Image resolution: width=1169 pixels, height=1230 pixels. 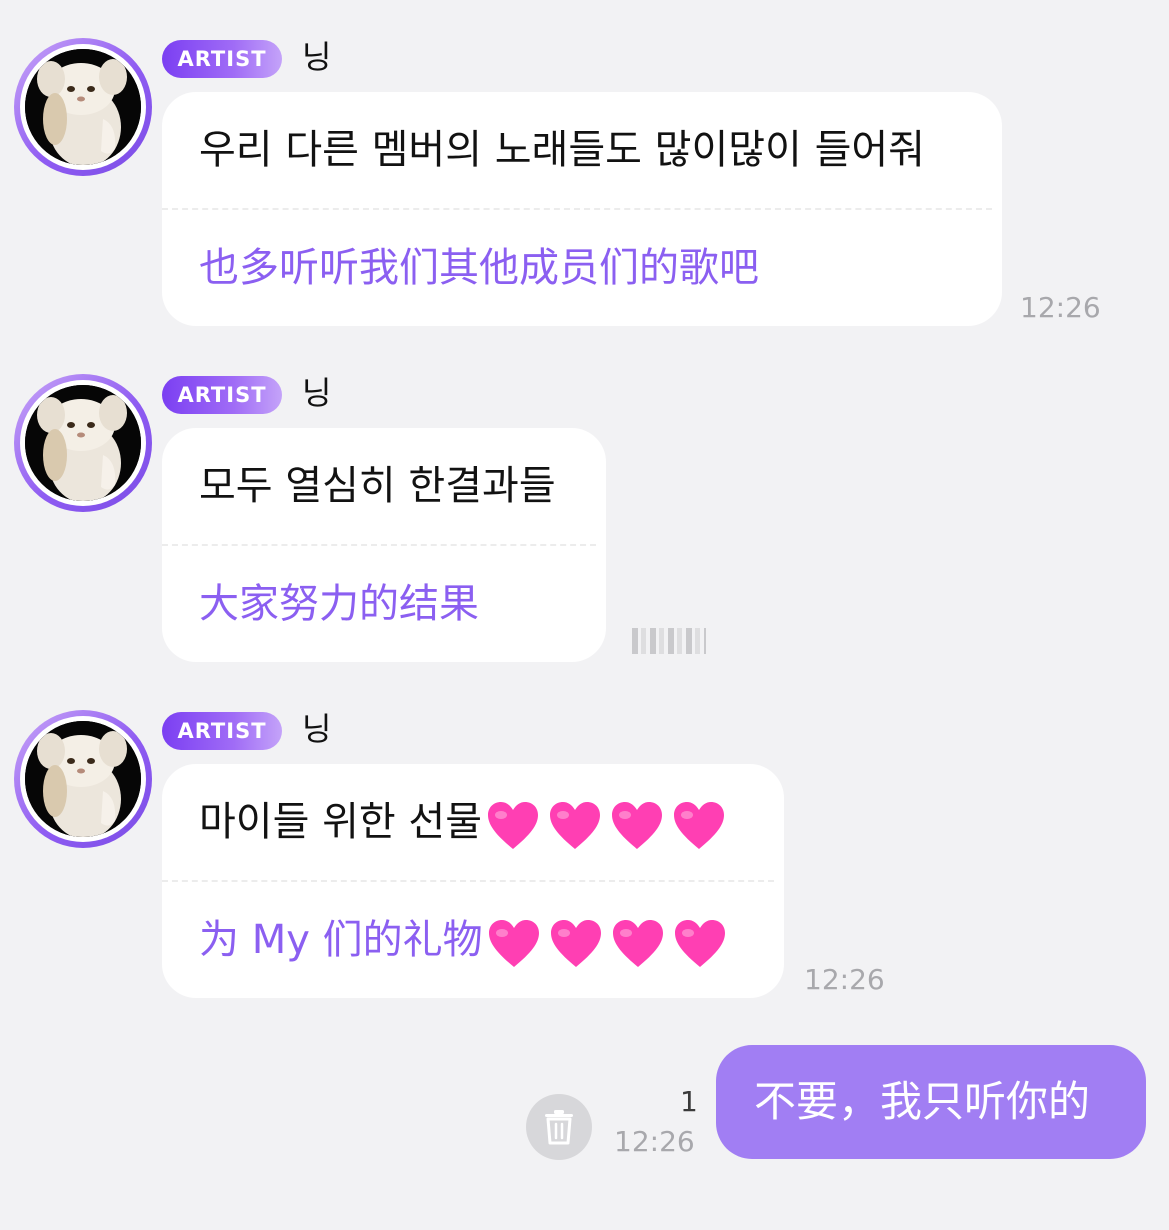 I want to click on message-text-korean: 마이들 위한 선물, so click(x=466, y=823).